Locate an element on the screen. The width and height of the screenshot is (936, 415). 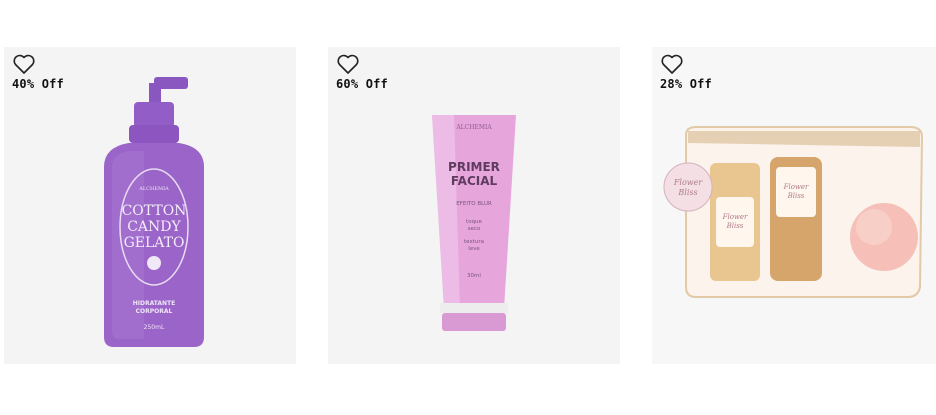
product-feature: toque is located at coordinates (474, 222).